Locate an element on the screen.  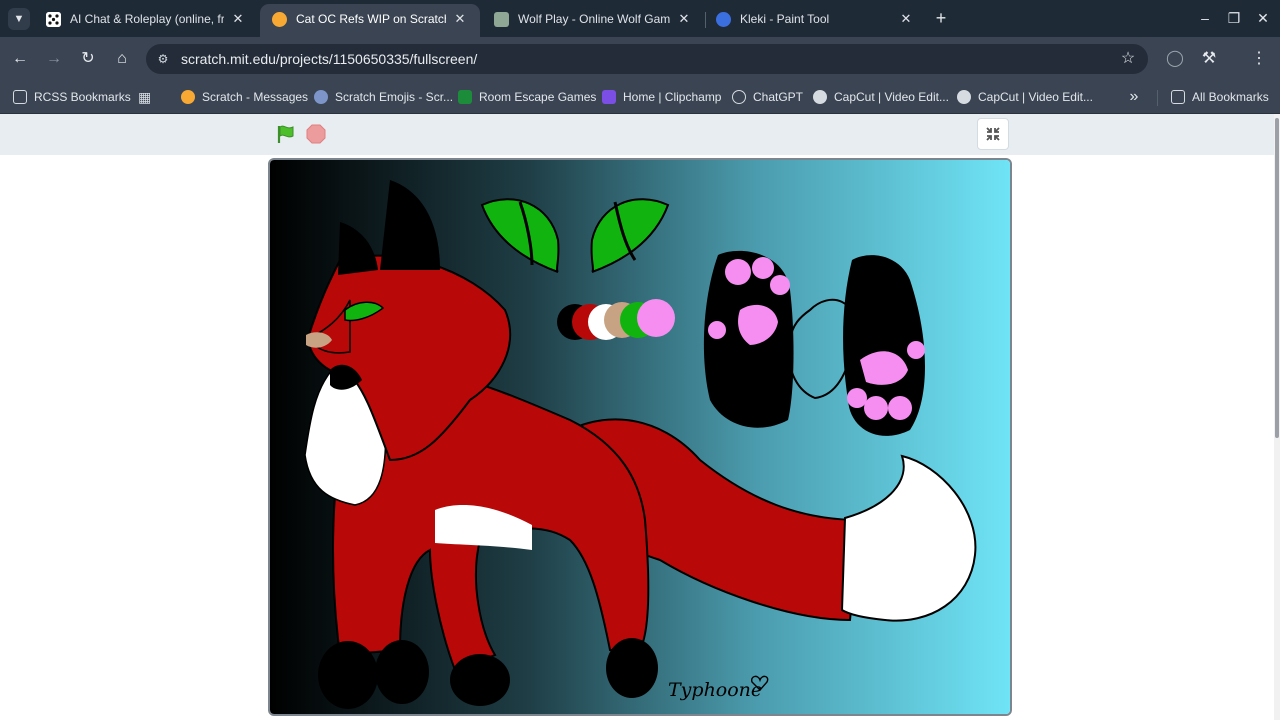
apps-grid-icon: ▦ is located at coordinates (145, 97).